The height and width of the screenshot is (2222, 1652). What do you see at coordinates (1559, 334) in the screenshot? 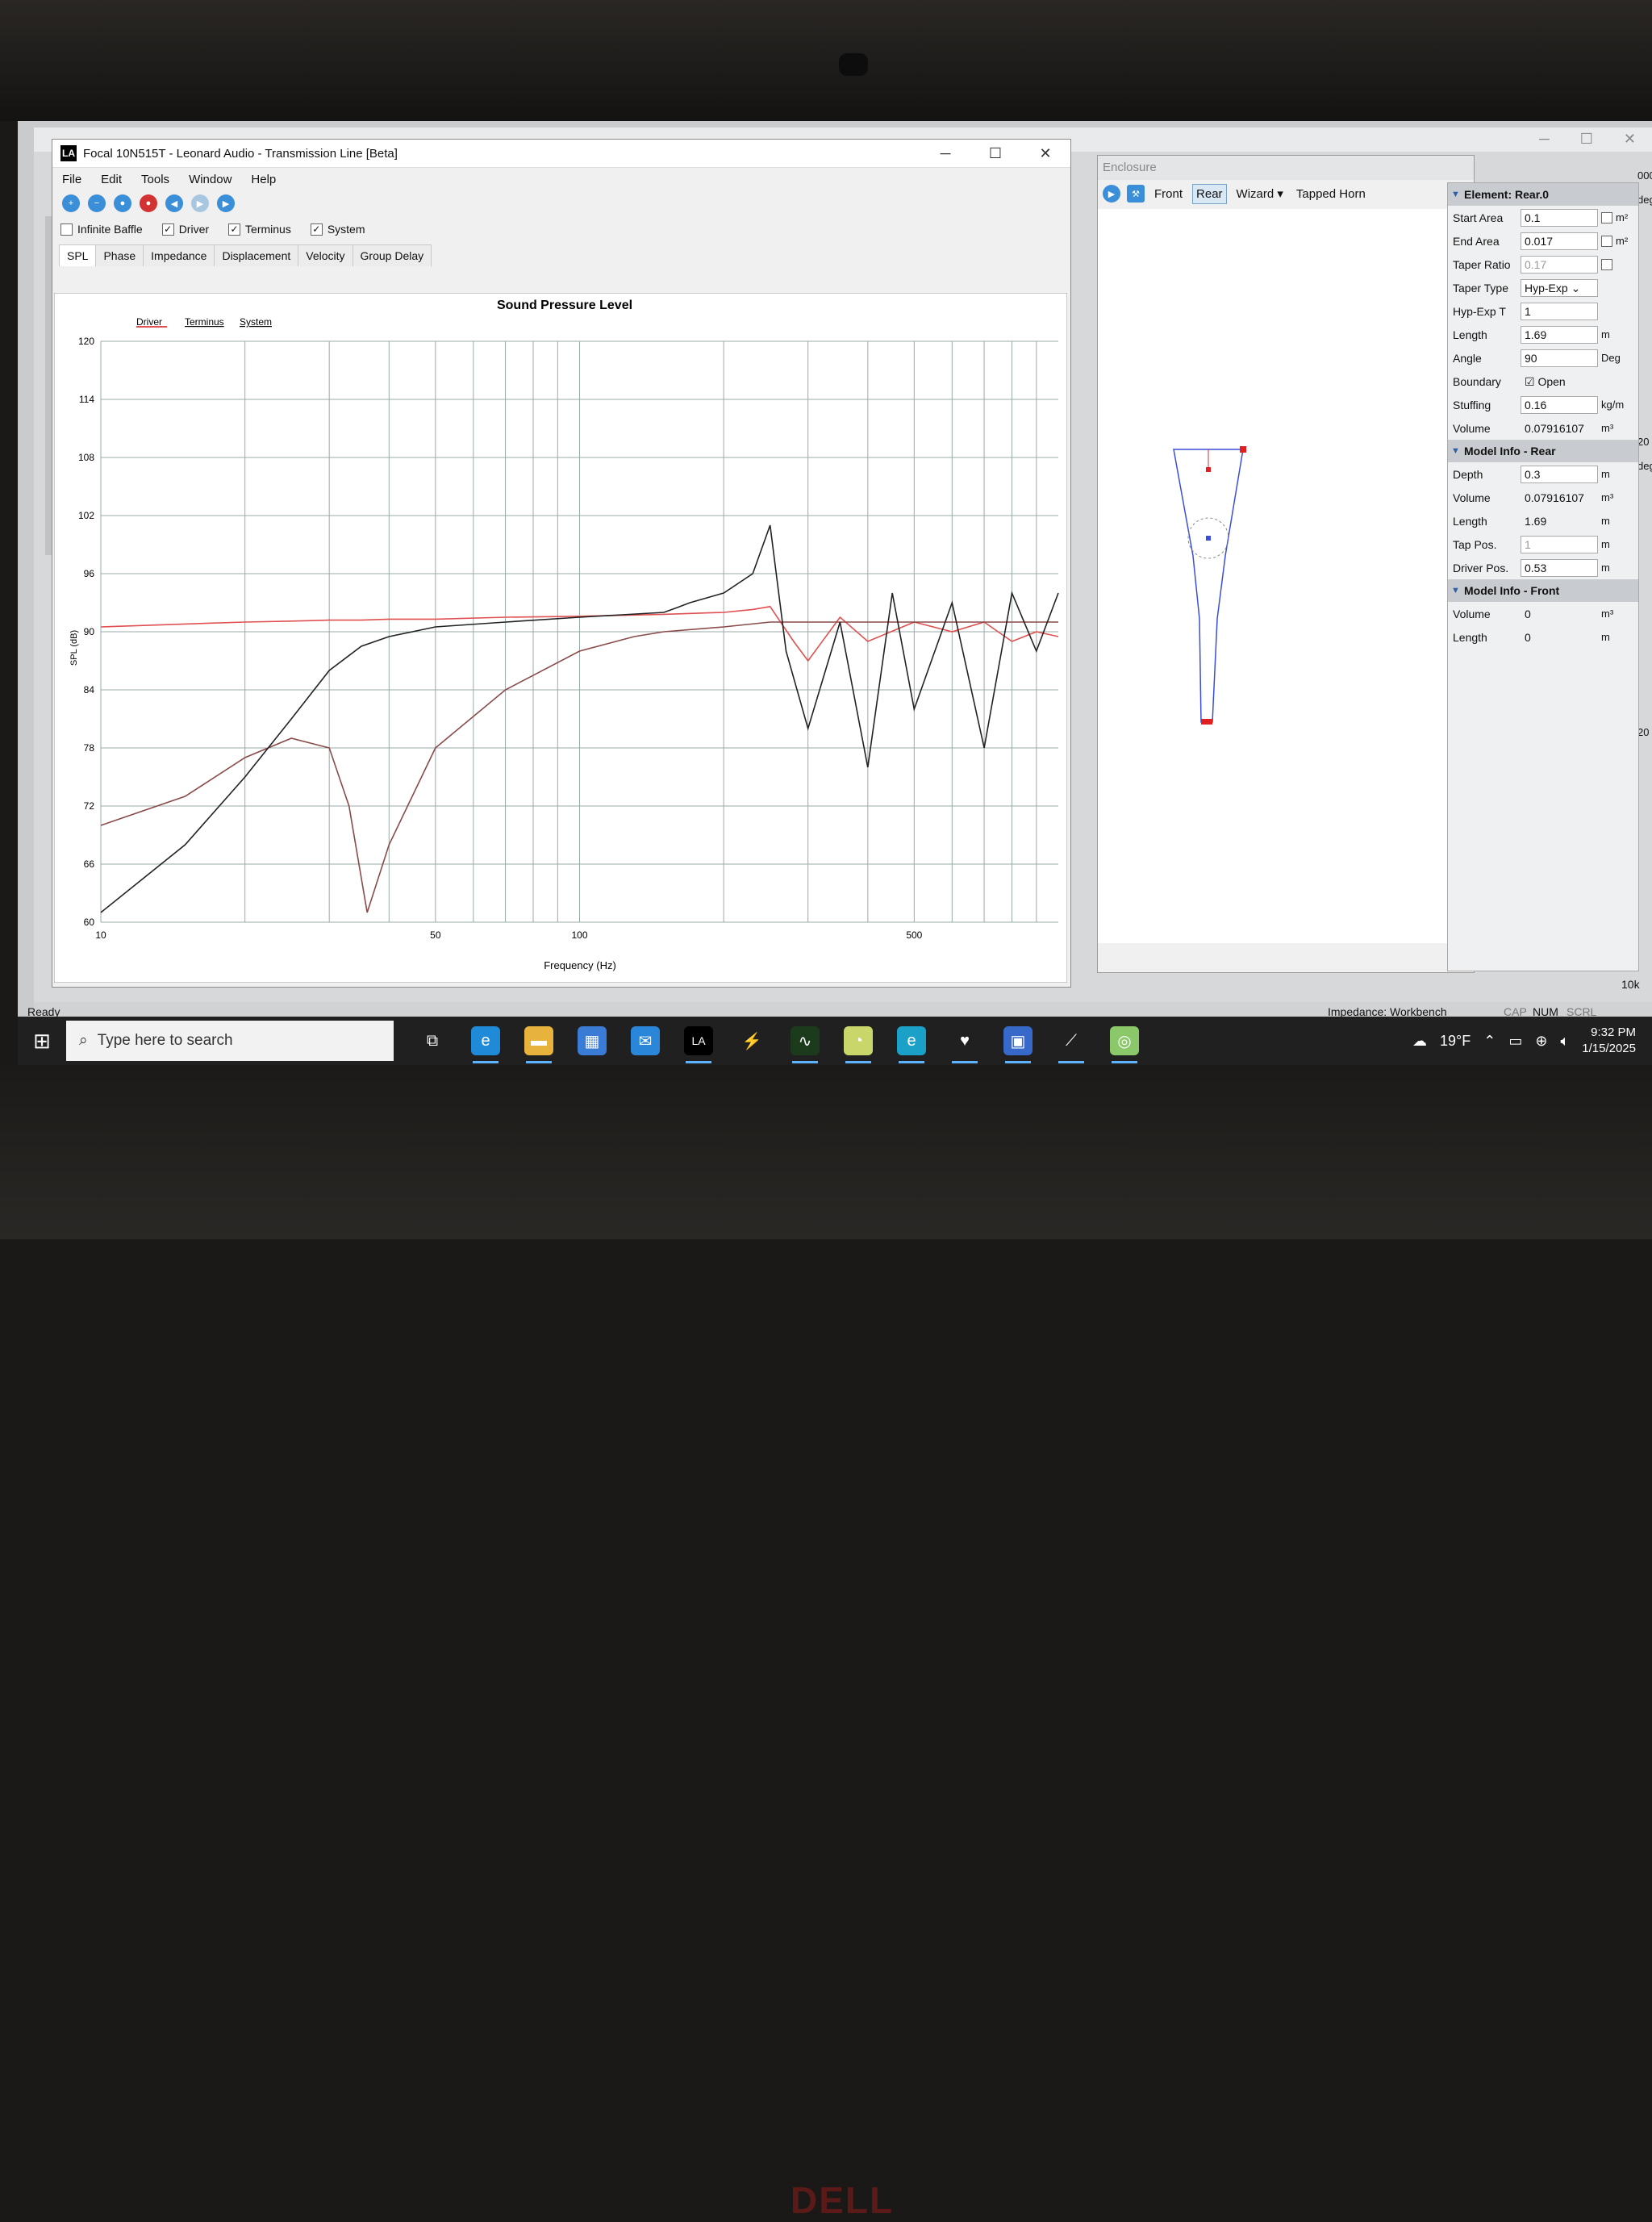
I see `property-value: 1.69` at bounding box center [1559, 334].